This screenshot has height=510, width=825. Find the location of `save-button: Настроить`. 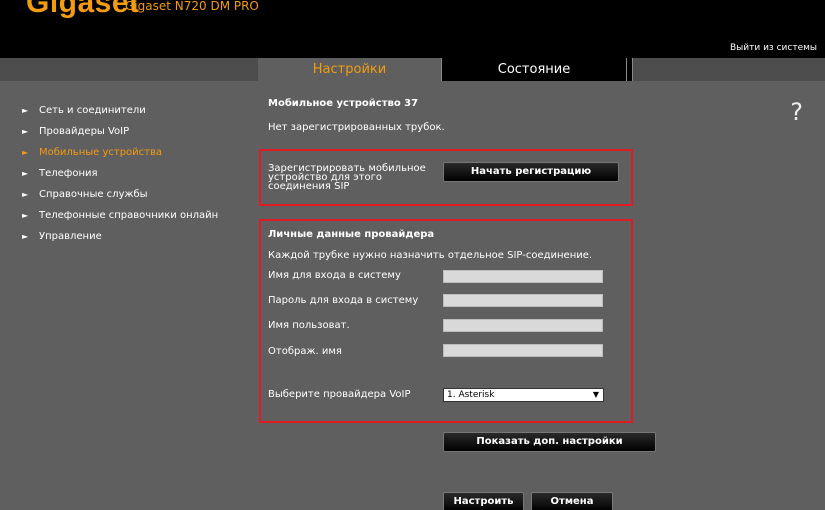

save-button: Настроить is located at coordinates (483, 501).